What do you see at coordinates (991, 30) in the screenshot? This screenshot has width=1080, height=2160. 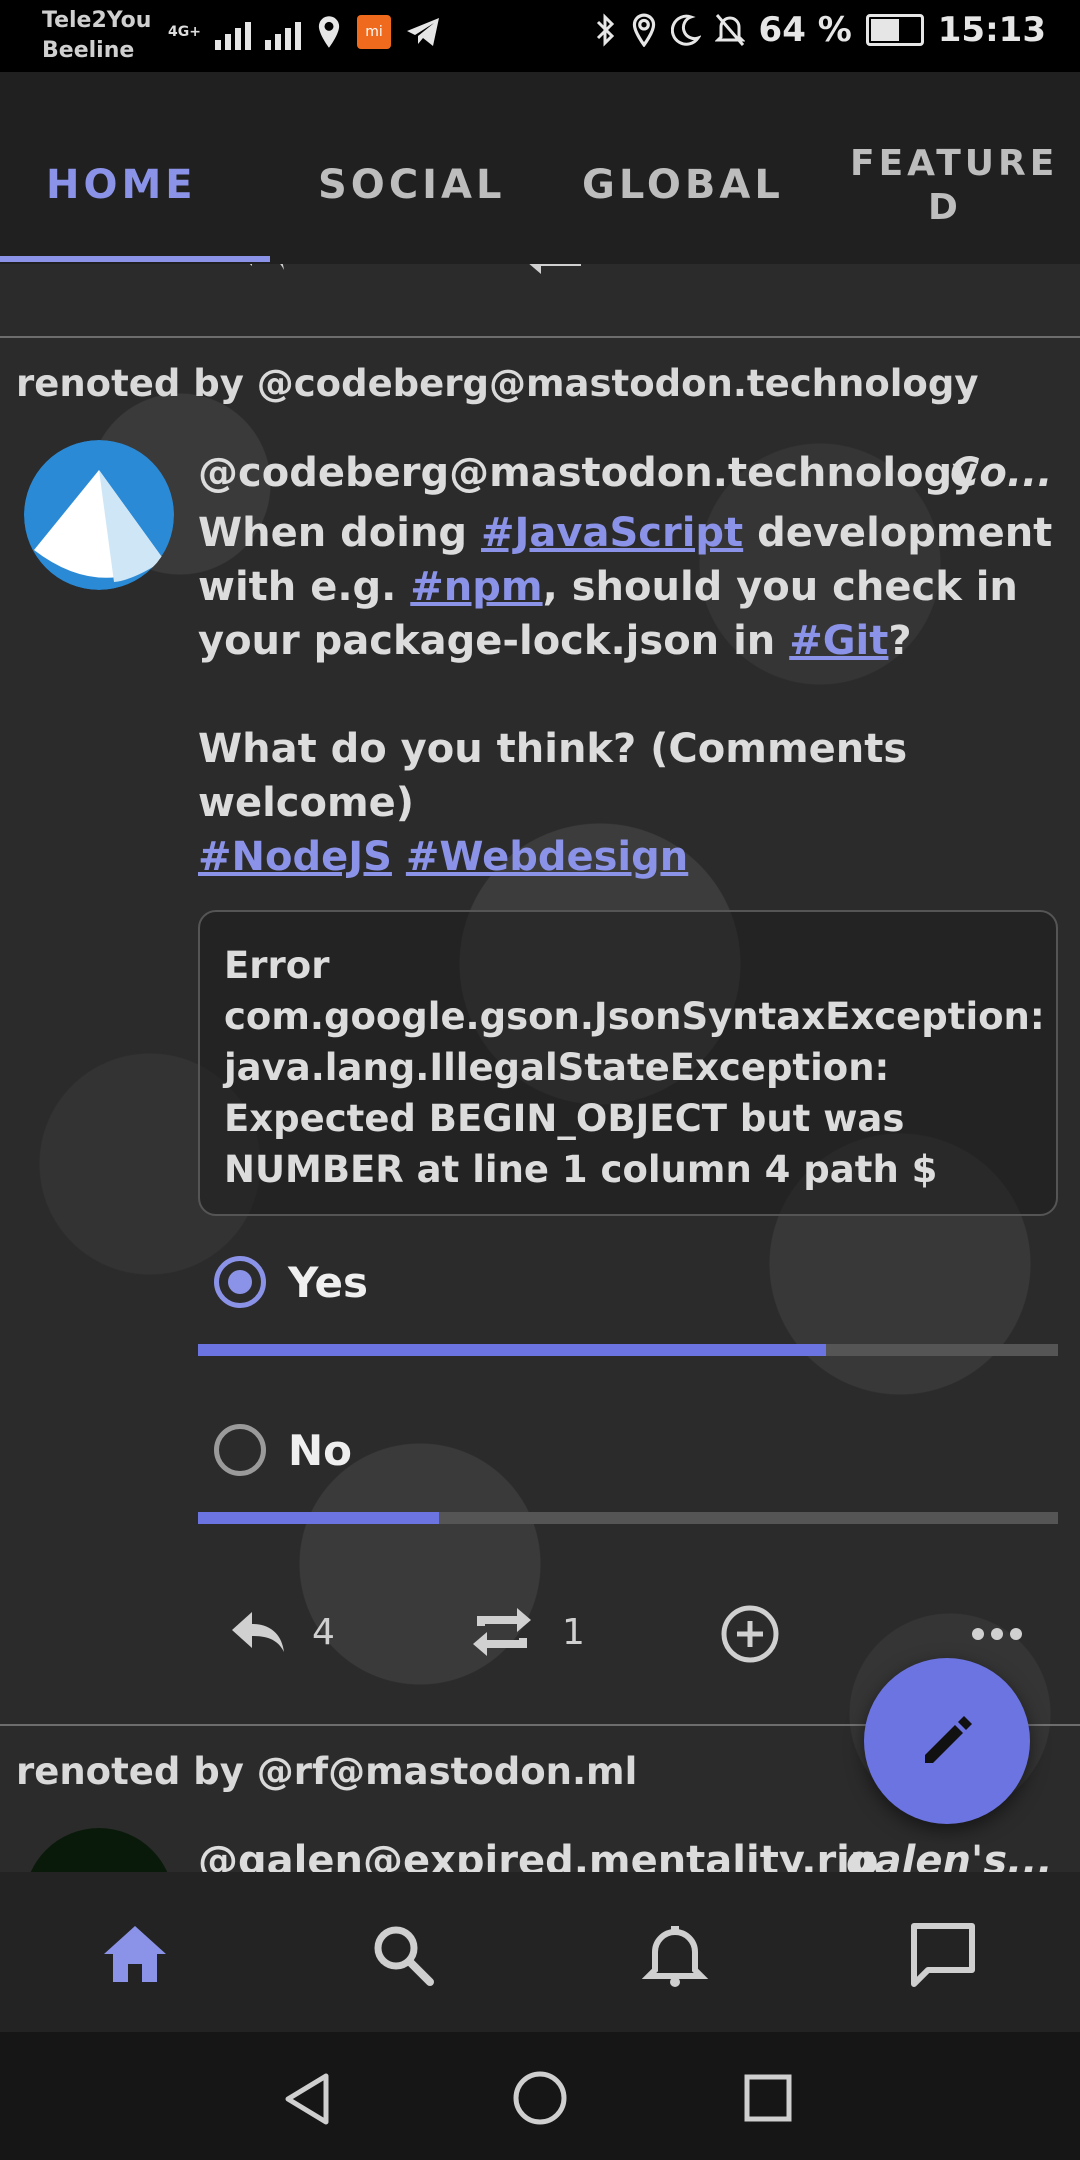 I see `clock: 15:13` at bounding box center [991, 30].